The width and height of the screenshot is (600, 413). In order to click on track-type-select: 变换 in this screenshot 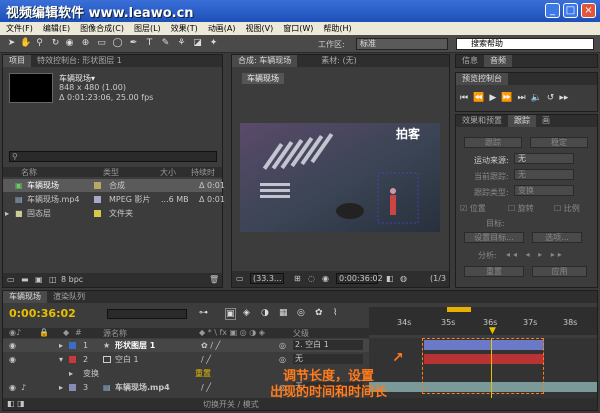, I will do `click(544, 190)`.